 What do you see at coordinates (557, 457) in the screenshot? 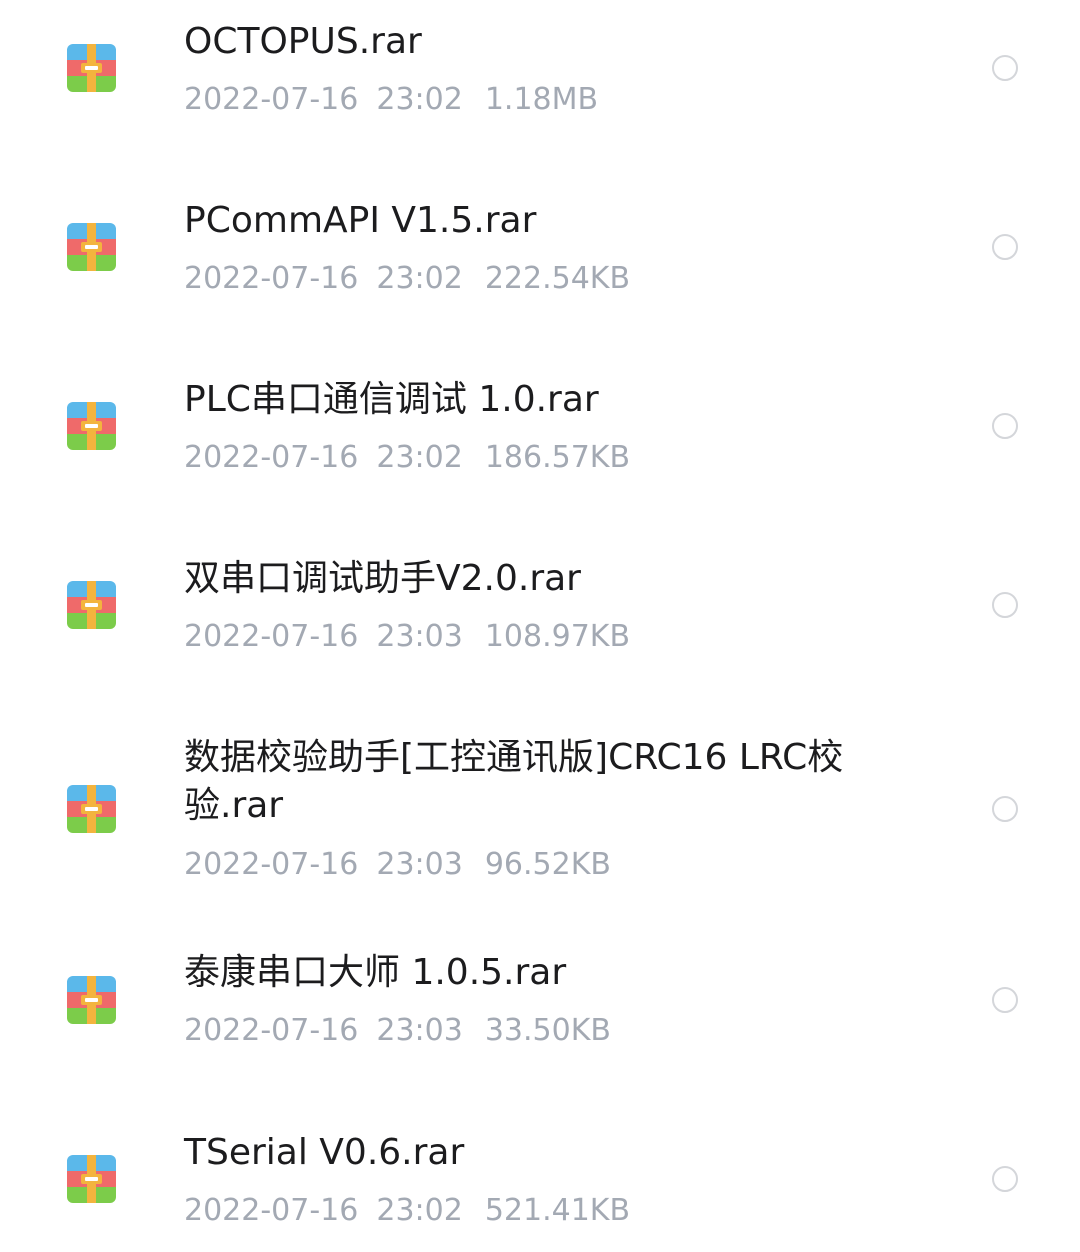
I see `file-size: 186.57KB` at bounding box center [557, 457].